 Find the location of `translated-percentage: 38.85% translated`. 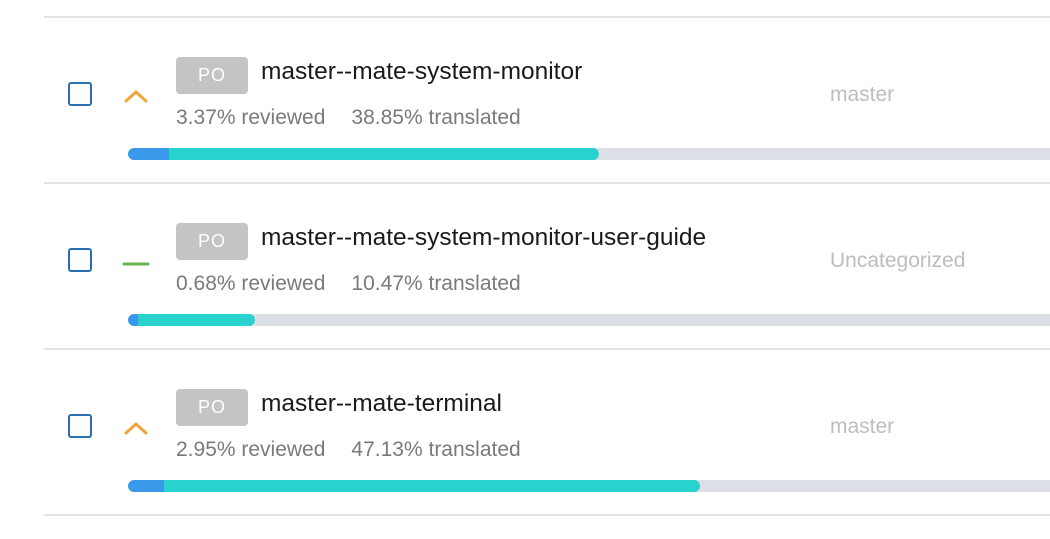

translated-percentage: 38.85% translated is located at coordinates (436, 117).